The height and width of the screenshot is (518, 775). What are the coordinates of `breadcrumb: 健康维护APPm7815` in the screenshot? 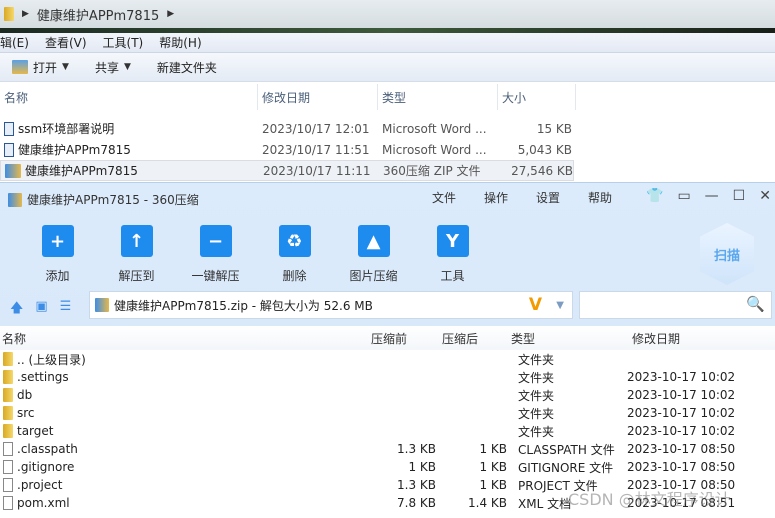 It's located at (98, 14).